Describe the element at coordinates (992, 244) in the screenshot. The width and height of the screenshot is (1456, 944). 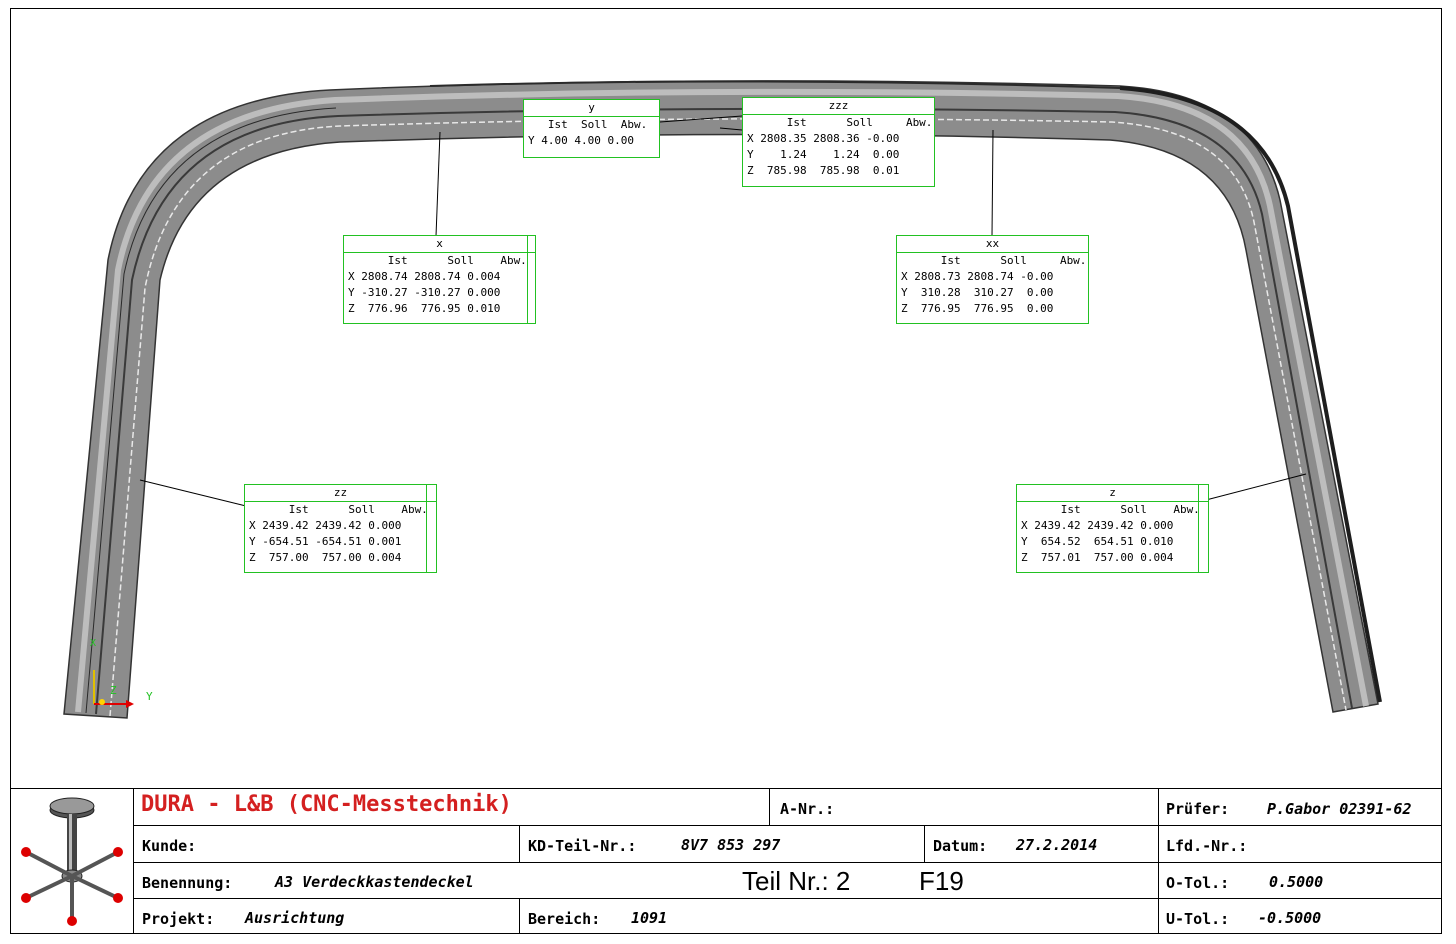
I see `measure-box-title: xx` at that location.